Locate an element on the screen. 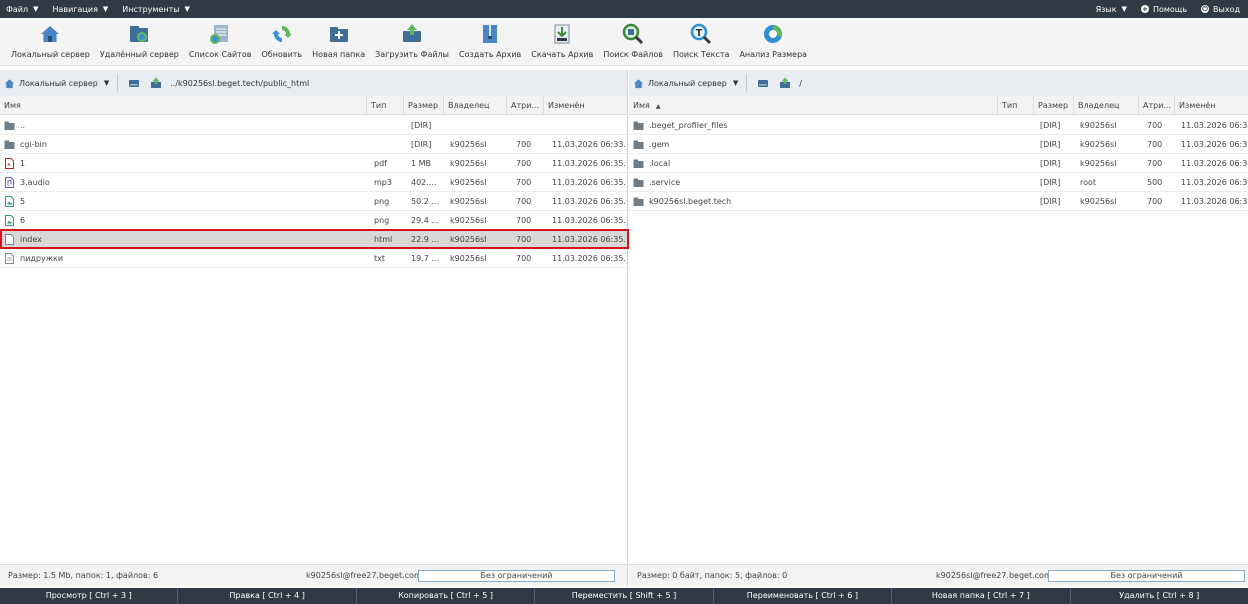  col-name: Имя ▲ is located at coordinates (813, 105).